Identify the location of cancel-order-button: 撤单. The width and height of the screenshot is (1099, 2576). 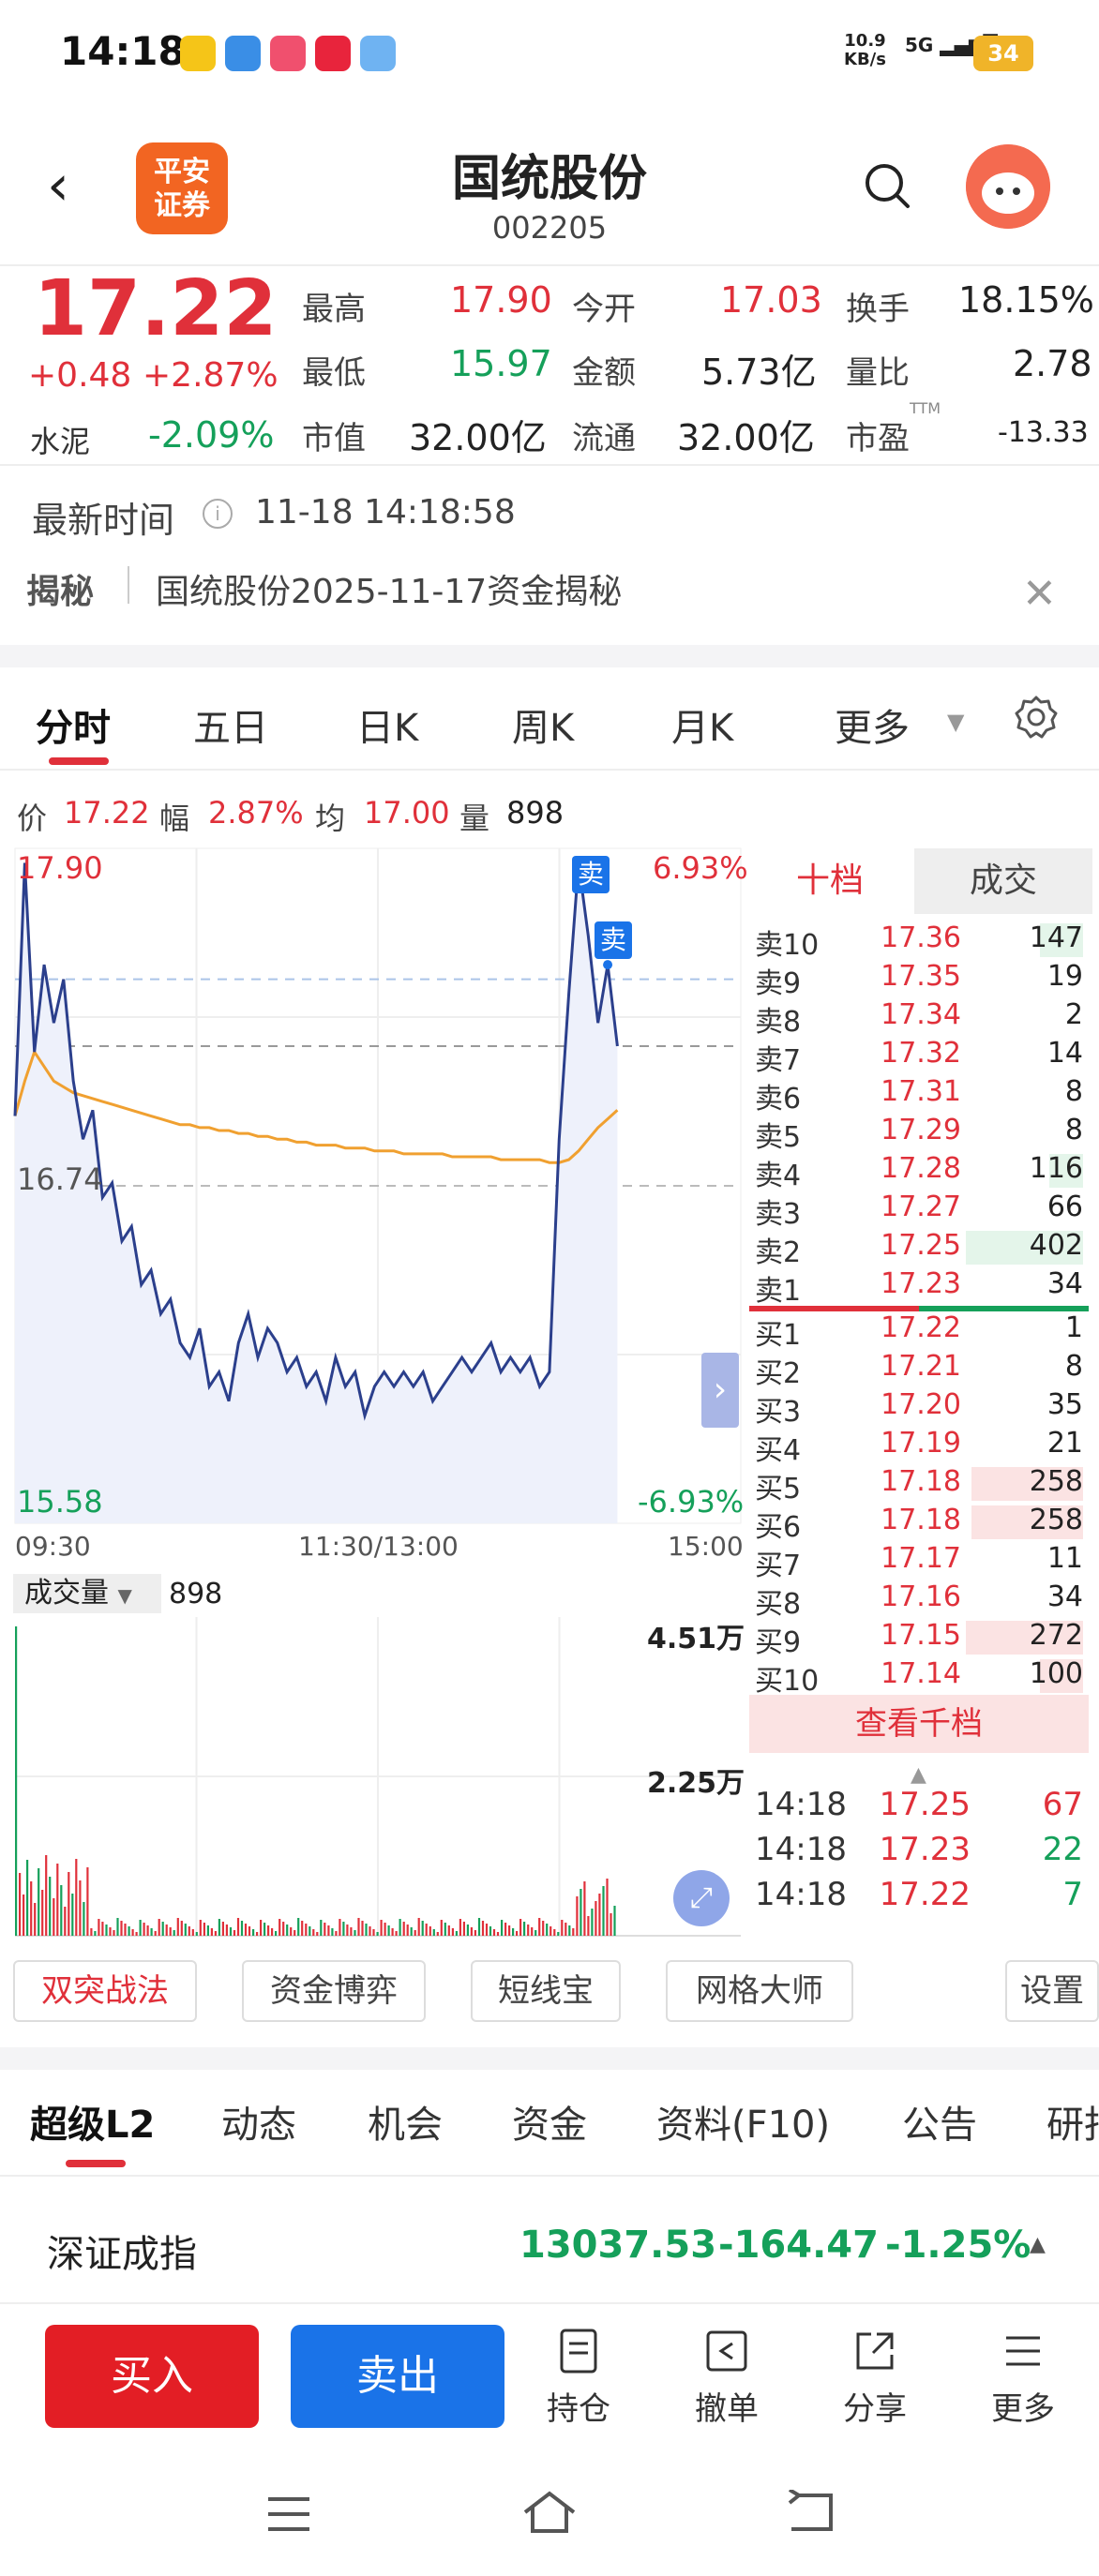
(726, 2378).